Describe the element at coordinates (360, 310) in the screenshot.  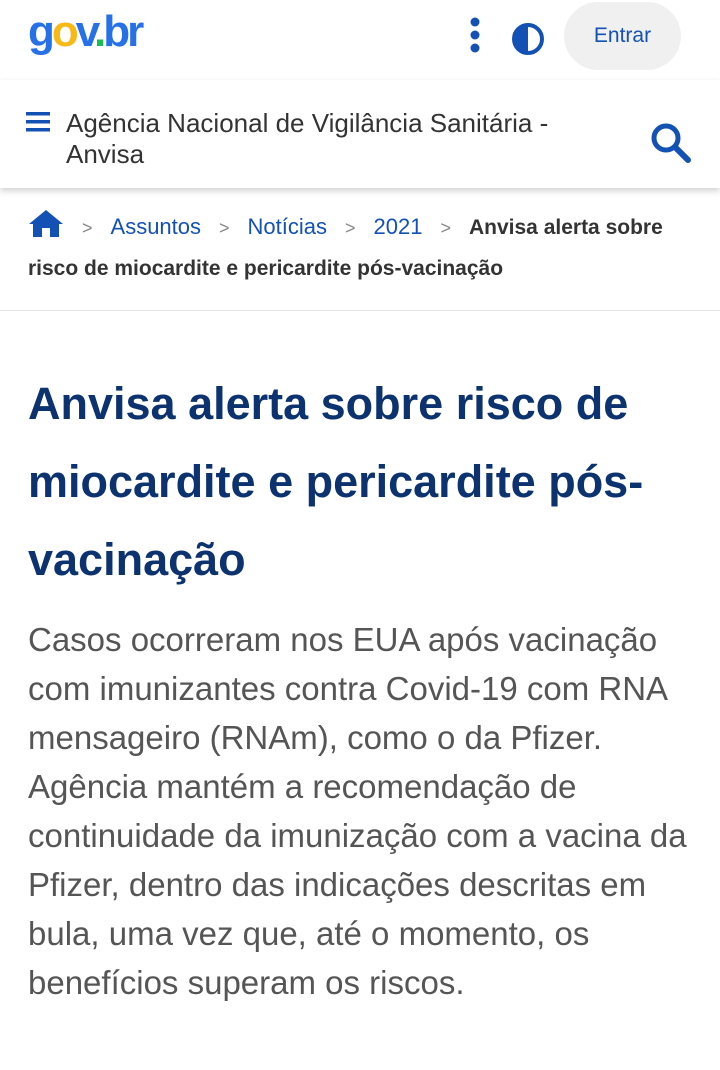
I see `divider` at that location.